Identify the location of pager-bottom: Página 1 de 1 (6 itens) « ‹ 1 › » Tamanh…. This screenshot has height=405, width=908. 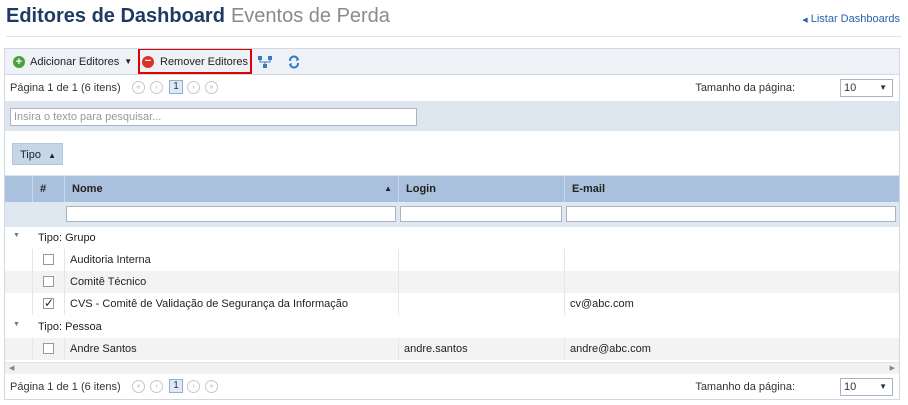
(452, 386).